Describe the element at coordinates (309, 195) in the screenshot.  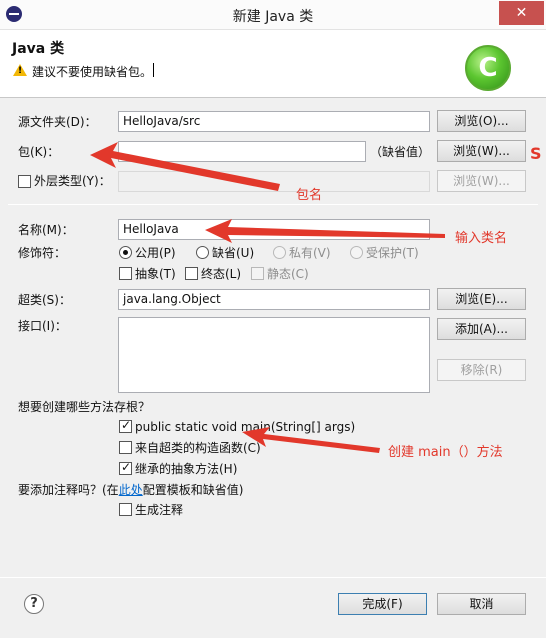
I see `package-name-annotation: 包名` at that location.